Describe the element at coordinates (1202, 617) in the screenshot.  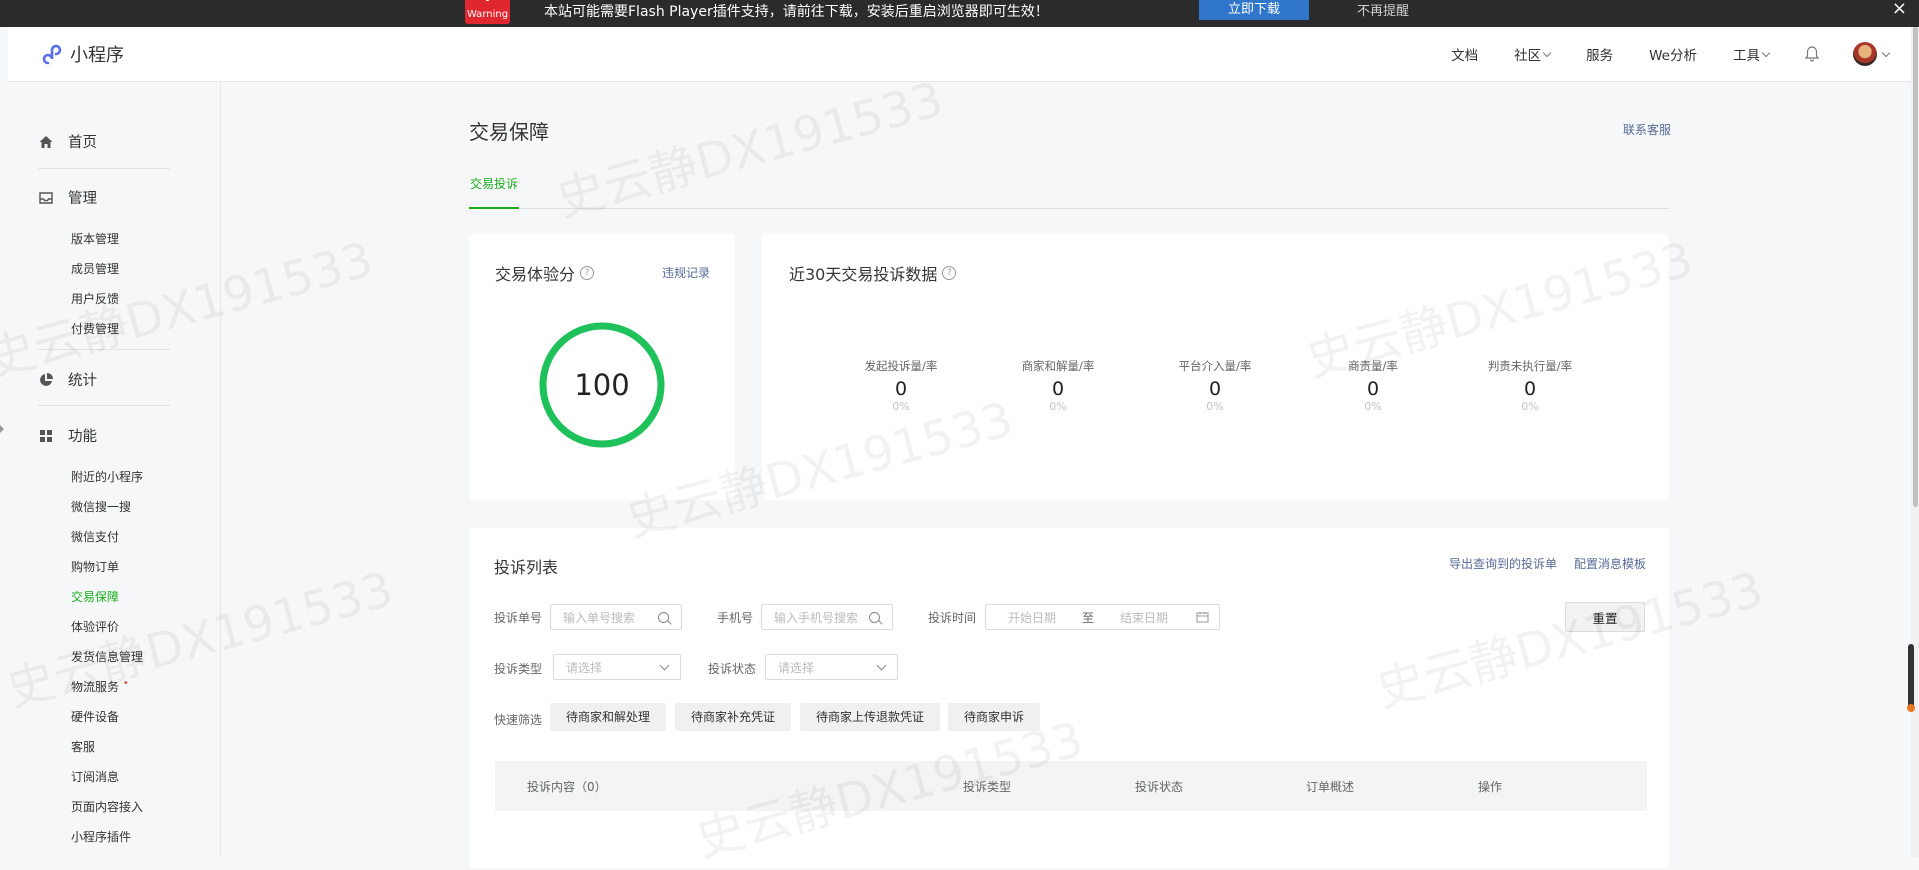
I see `calendar-icon` at that location.